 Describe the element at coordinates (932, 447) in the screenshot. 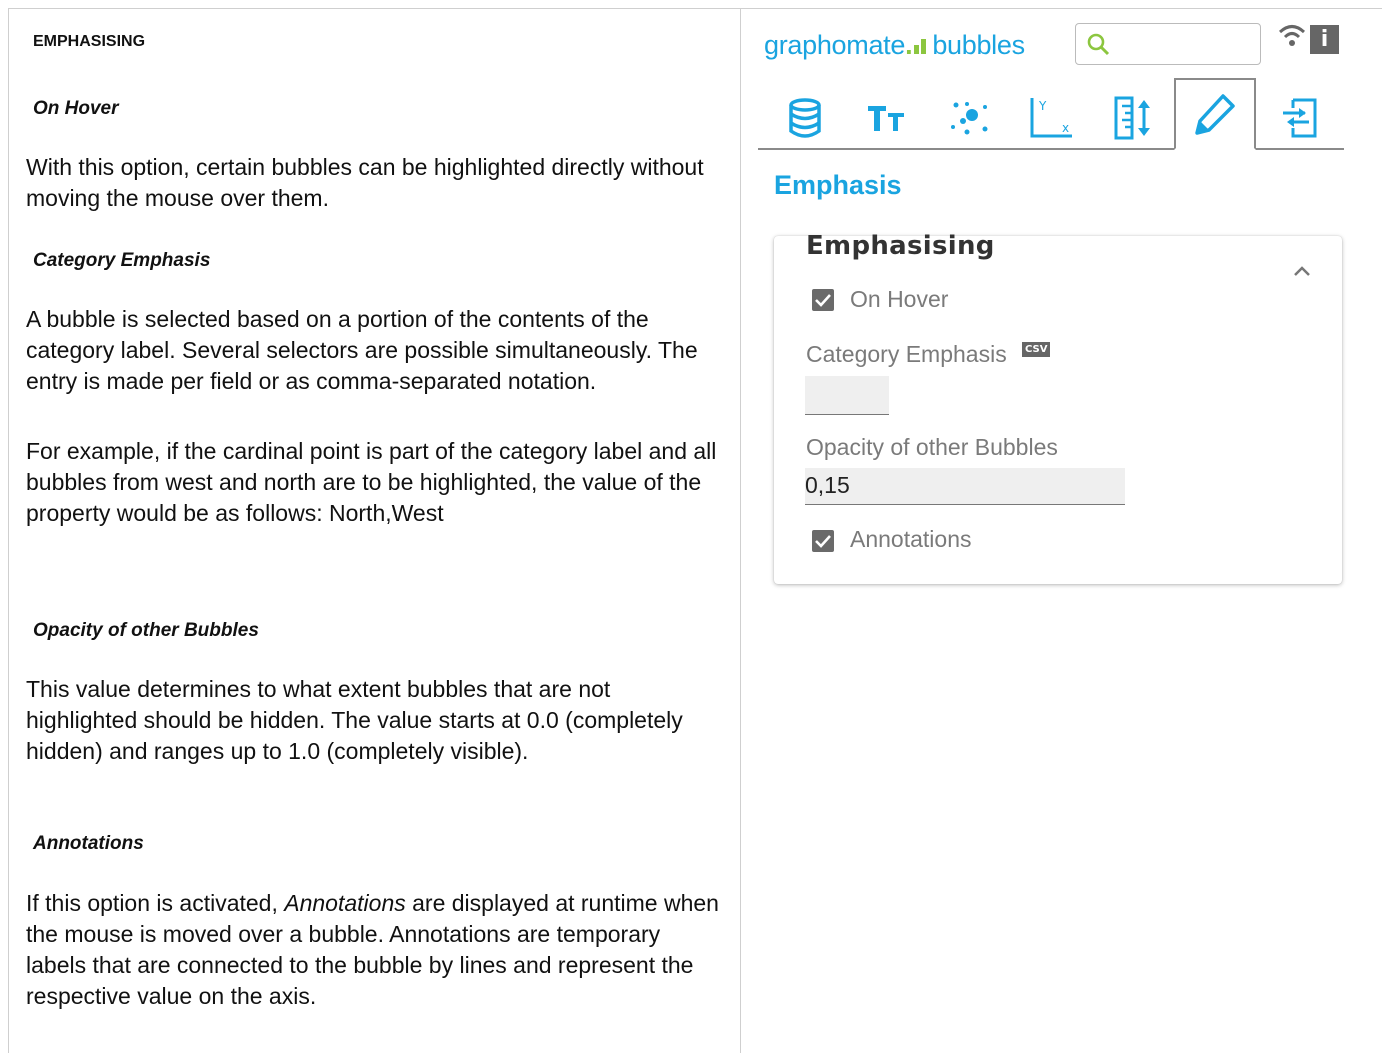

I see `opacity-label: Opacity of other Bubbles` at that location.